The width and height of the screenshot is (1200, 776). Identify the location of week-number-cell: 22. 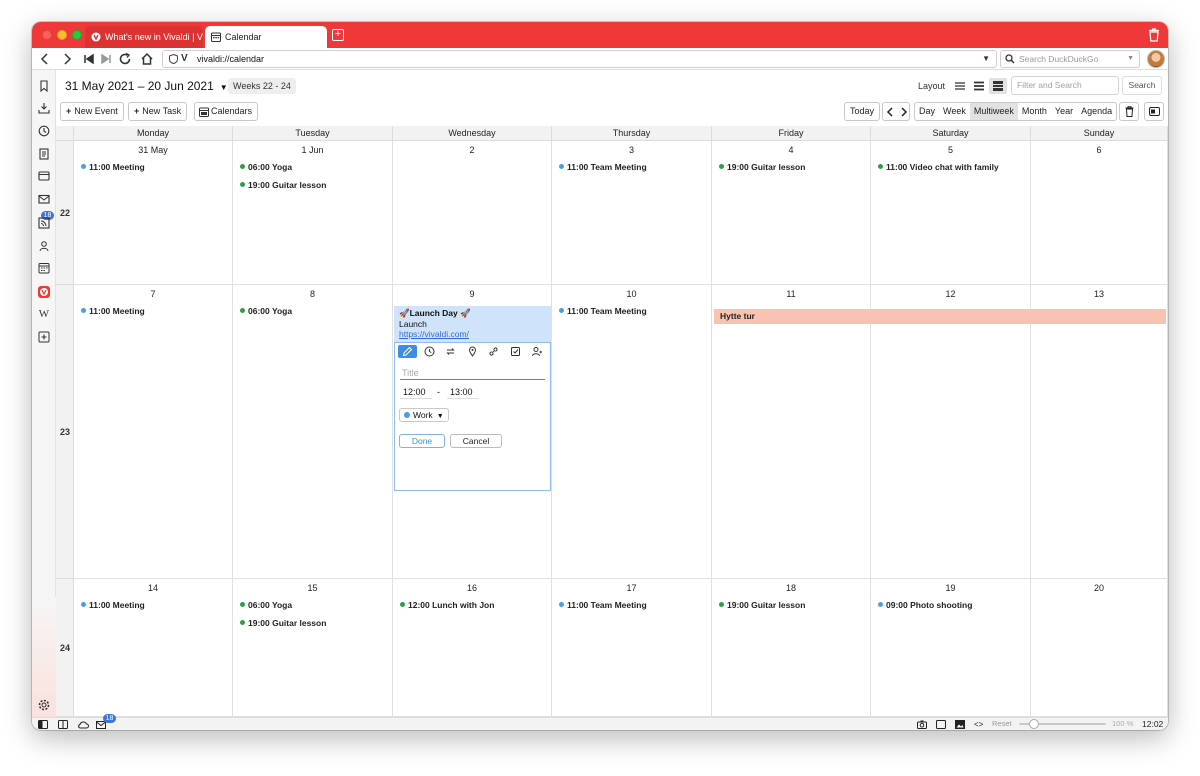
(65, 213).